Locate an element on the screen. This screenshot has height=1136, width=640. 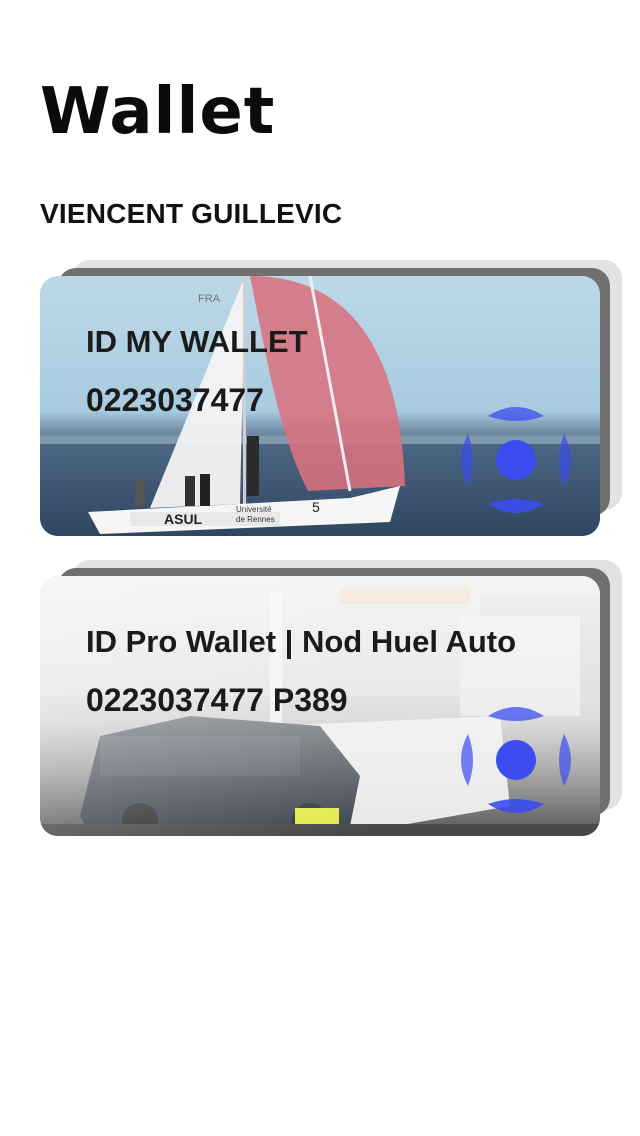
page-title: Wallet is located at coordinates (158, 112).